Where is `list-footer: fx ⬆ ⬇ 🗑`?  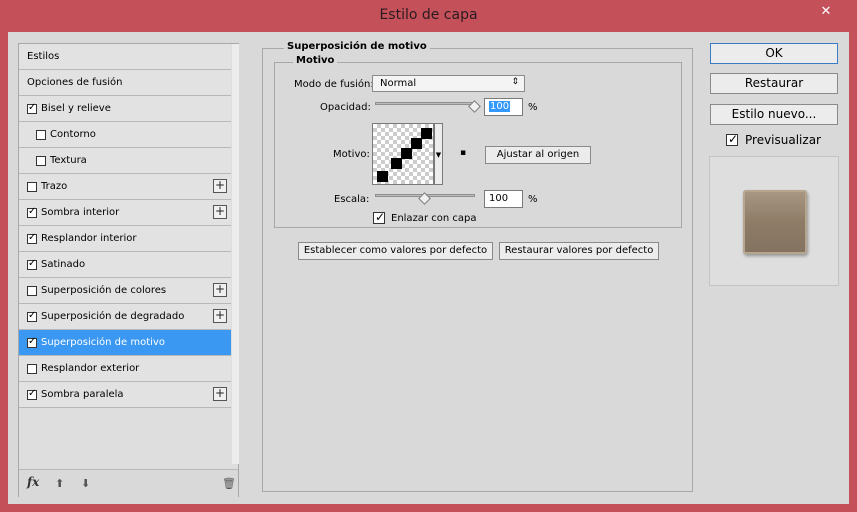 list-footer: fx ⬆ ⬇ 🗑 is located at coordinates (128, 483).